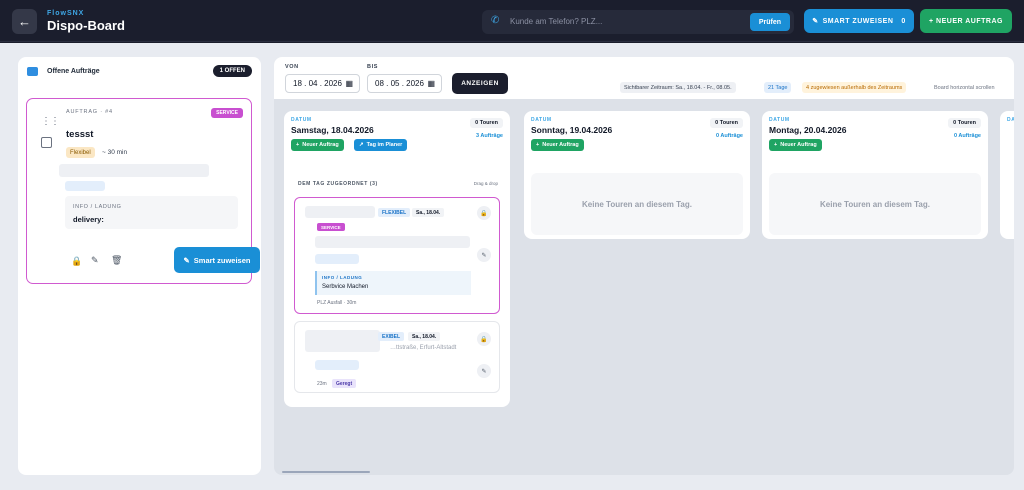 Image resolution: width=1024 pixels, height=490 pixels. I want to click on order-duration: 23m, so click(322, 384).